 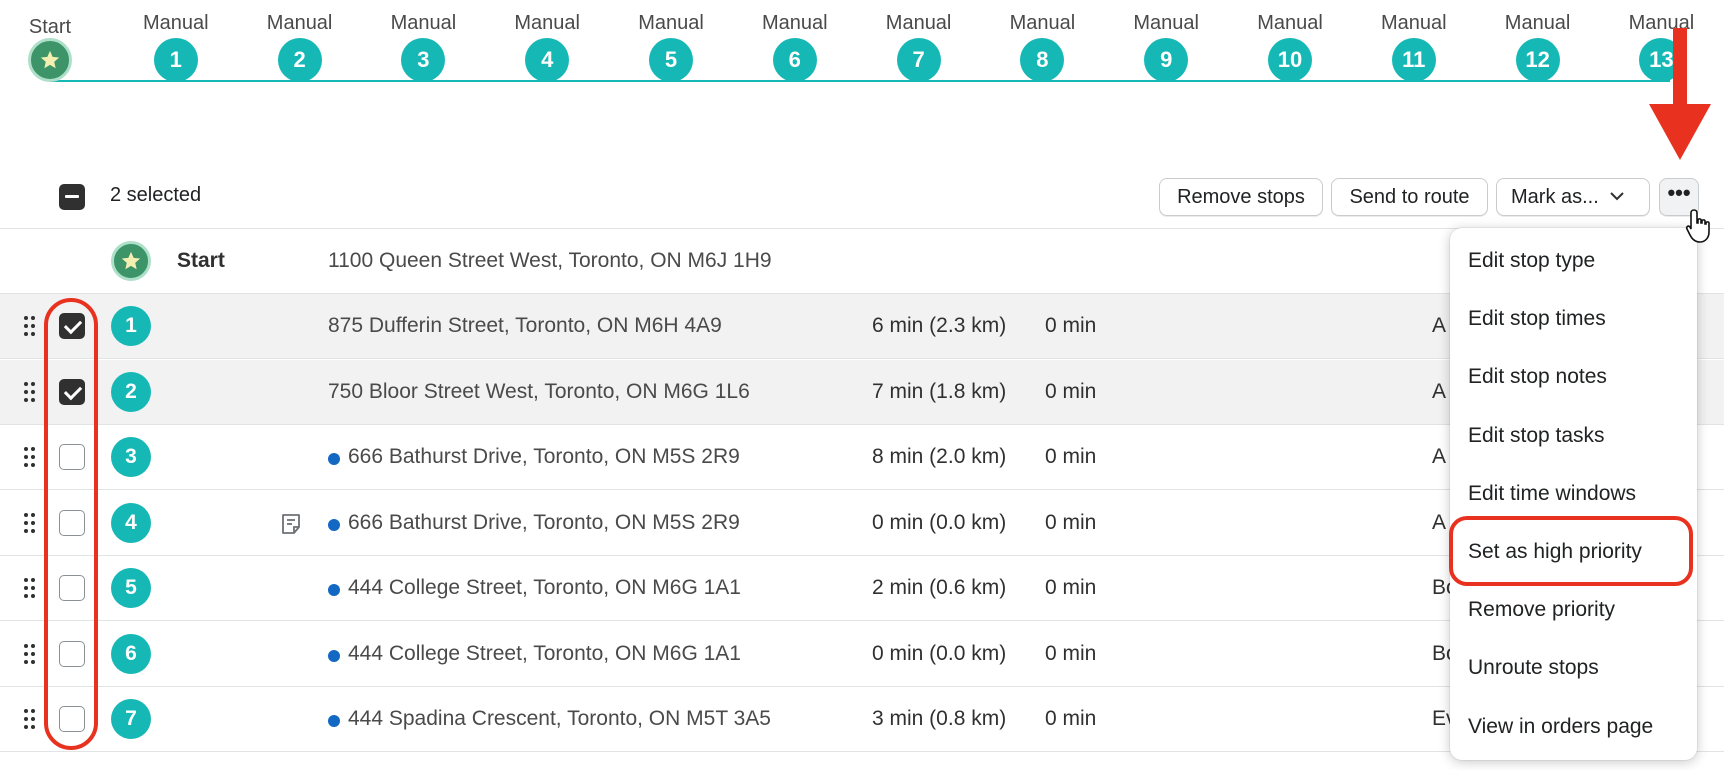 I want to click on red-arrow-icon, so click(x=1680, y=94).